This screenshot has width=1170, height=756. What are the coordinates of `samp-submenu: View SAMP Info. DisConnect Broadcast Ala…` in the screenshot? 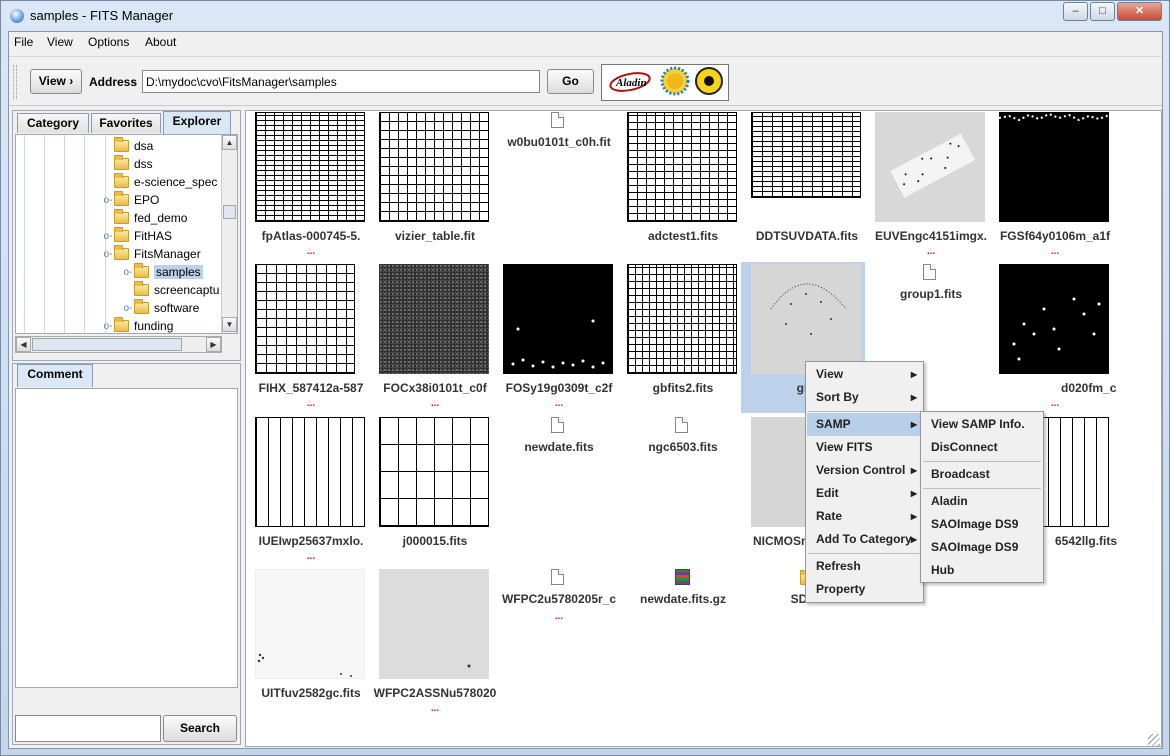 It's located at (982, 497).